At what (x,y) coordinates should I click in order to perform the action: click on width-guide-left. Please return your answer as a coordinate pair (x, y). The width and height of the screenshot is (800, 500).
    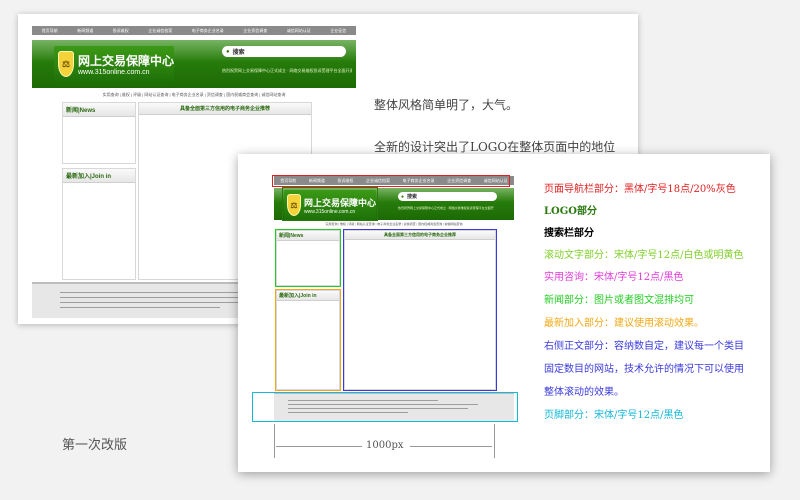
    Looking at the image, I should click on (274, 441).